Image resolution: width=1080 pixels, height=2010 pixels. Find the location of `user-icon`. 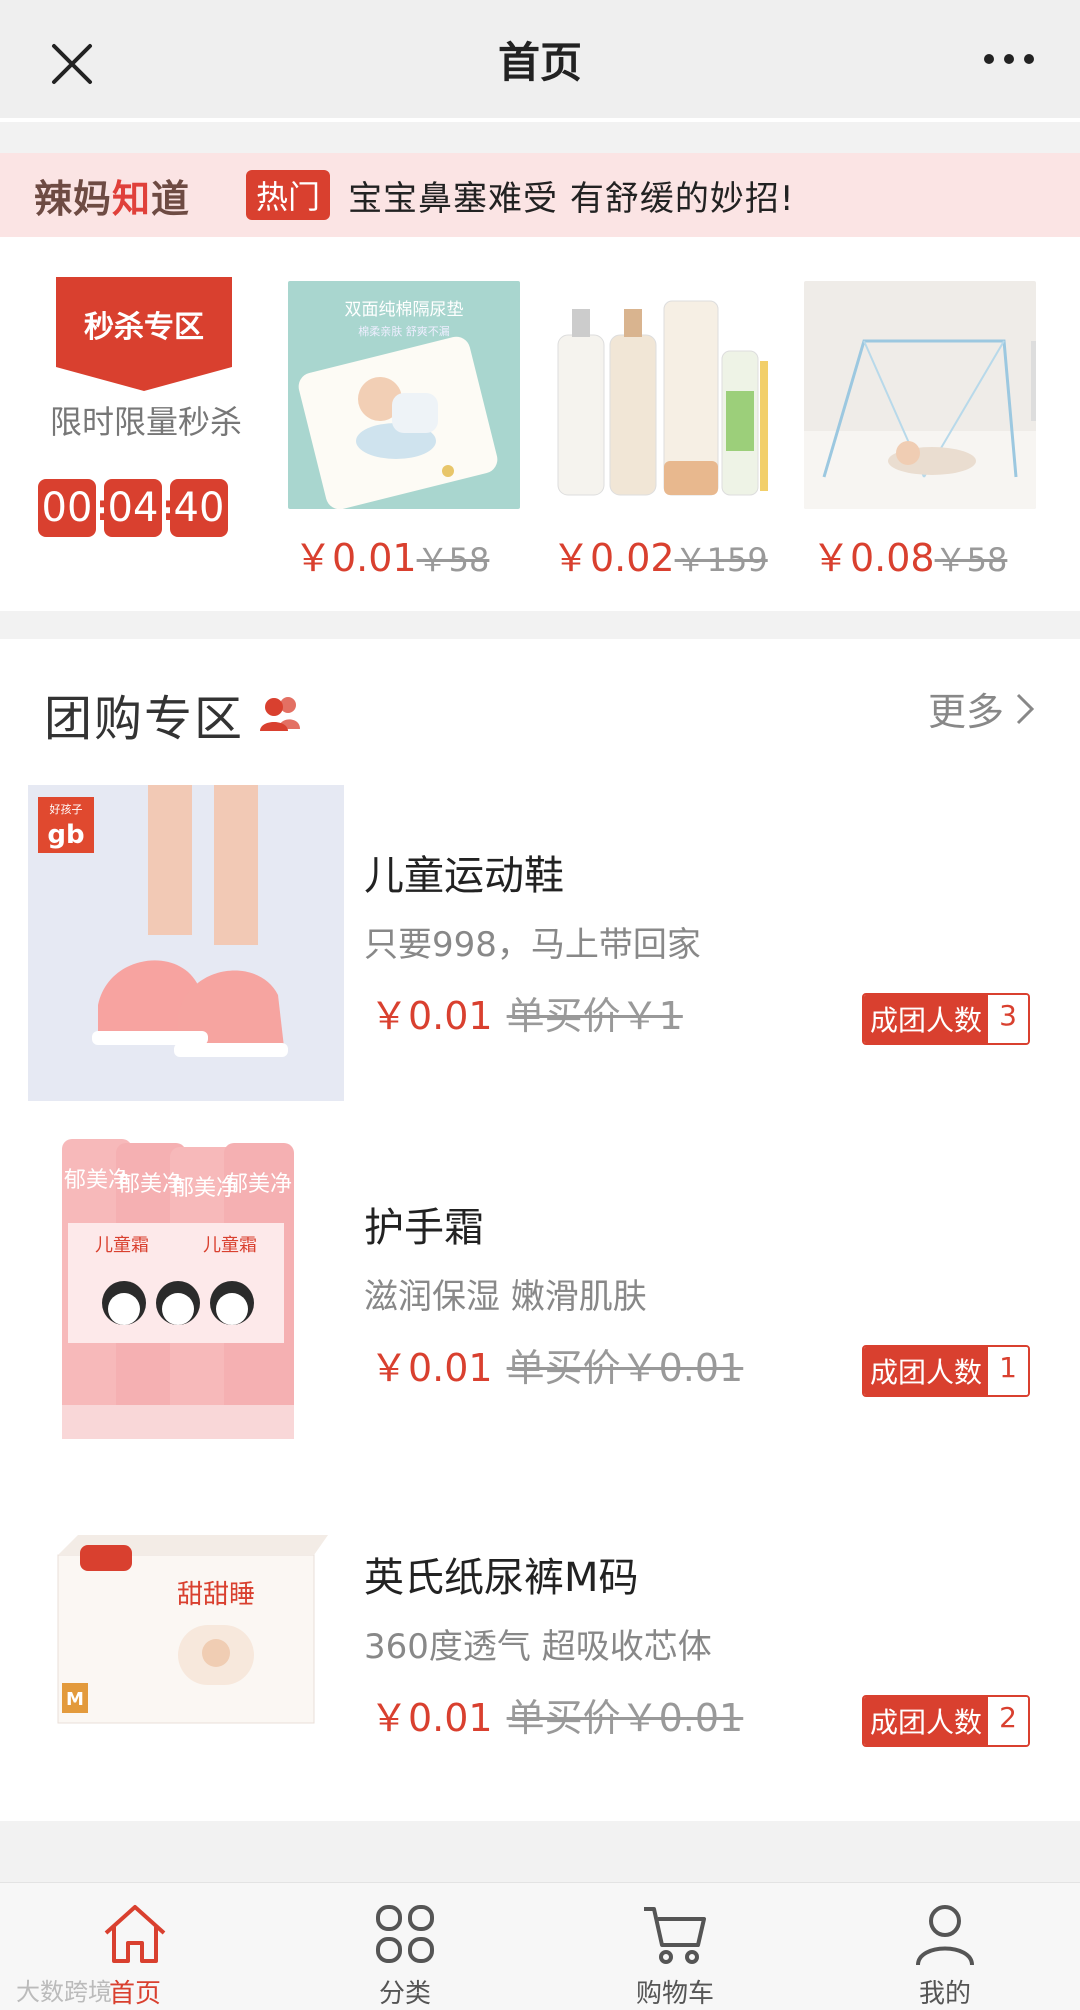

user-icon is located at coordinates (945, 1935).